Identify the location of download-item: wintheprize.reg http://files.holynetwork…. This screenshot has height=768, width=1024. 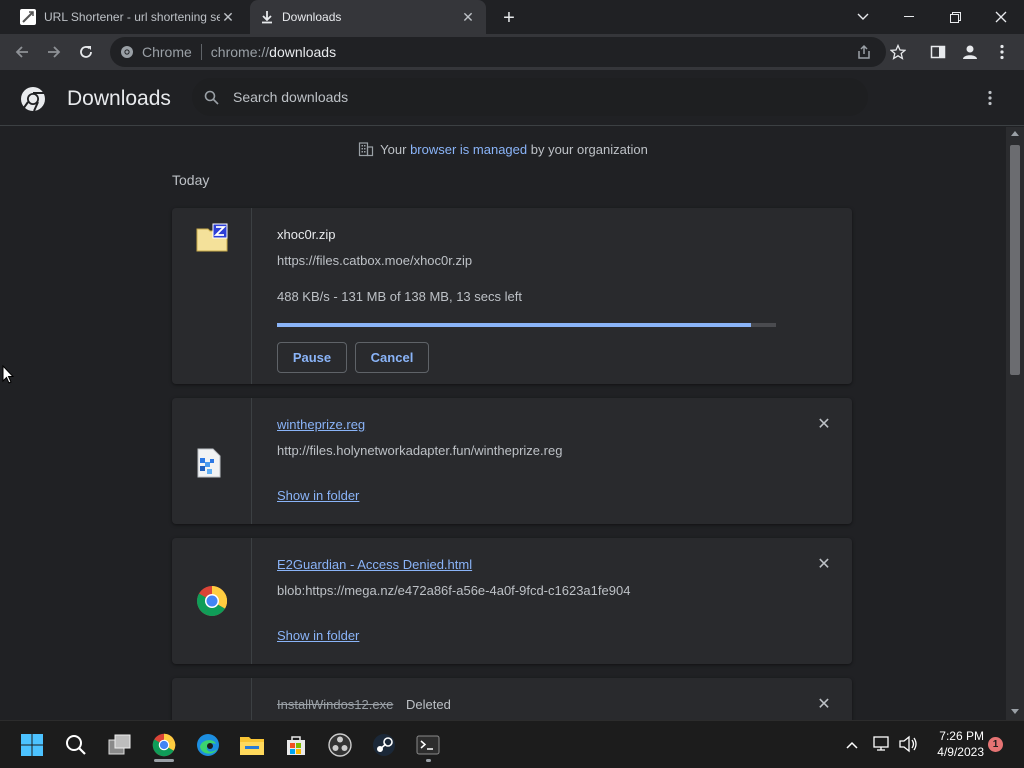
(512, 461).